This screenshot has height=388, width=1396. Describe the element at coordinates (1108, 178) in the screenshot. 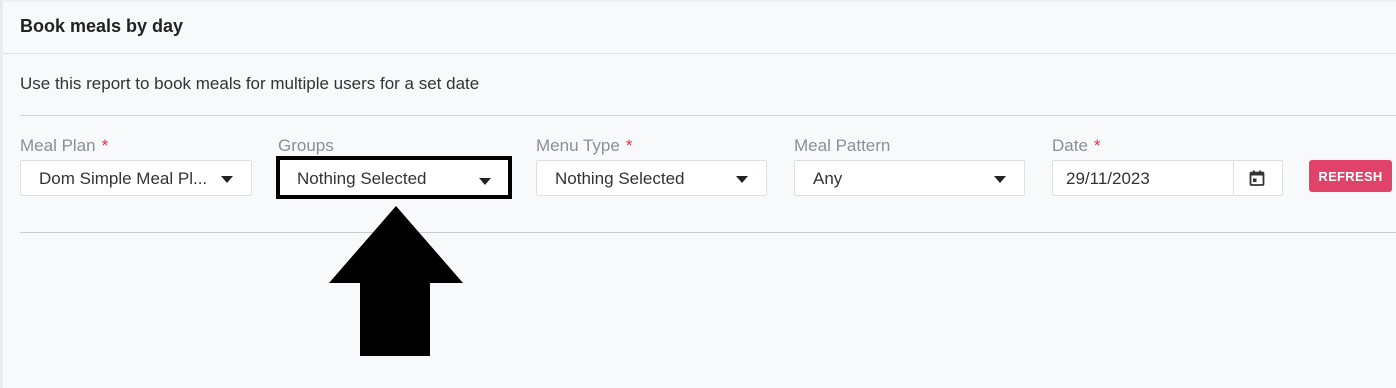

I see `date-value: 29/11/2023` at that location.